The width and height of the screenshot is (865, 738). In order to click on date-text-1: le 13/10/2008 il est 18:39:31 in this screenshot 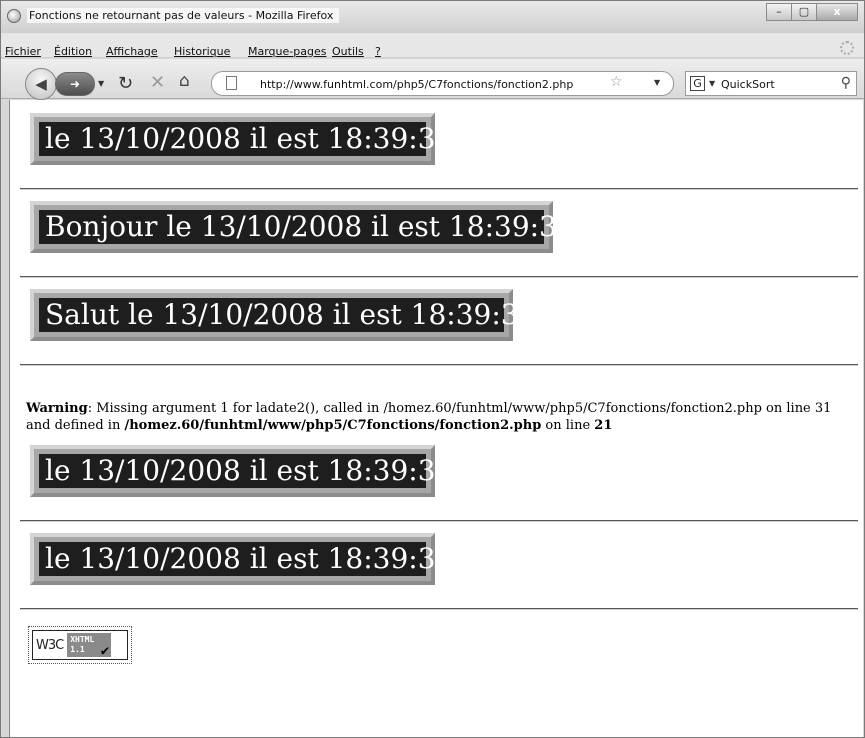, I will do `click(246, 139)`.